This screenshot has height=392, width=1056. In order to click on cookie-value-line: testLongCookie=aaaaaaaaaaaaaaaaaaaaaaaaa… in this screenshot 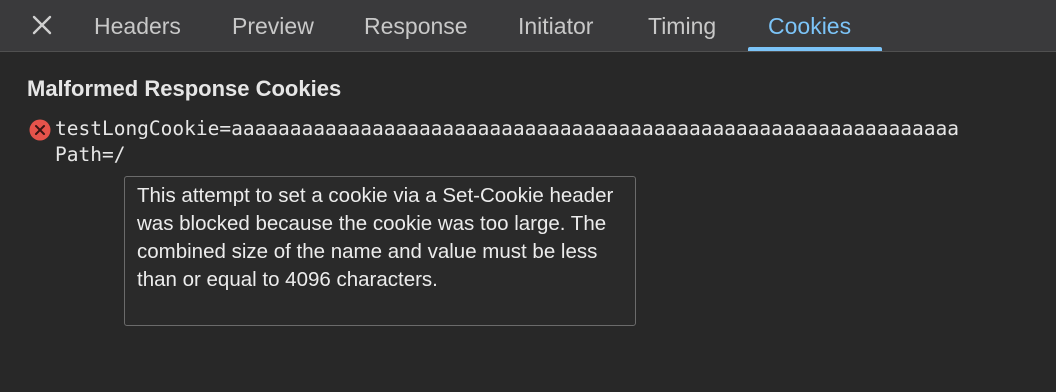, I will do `click(507, 128)`.